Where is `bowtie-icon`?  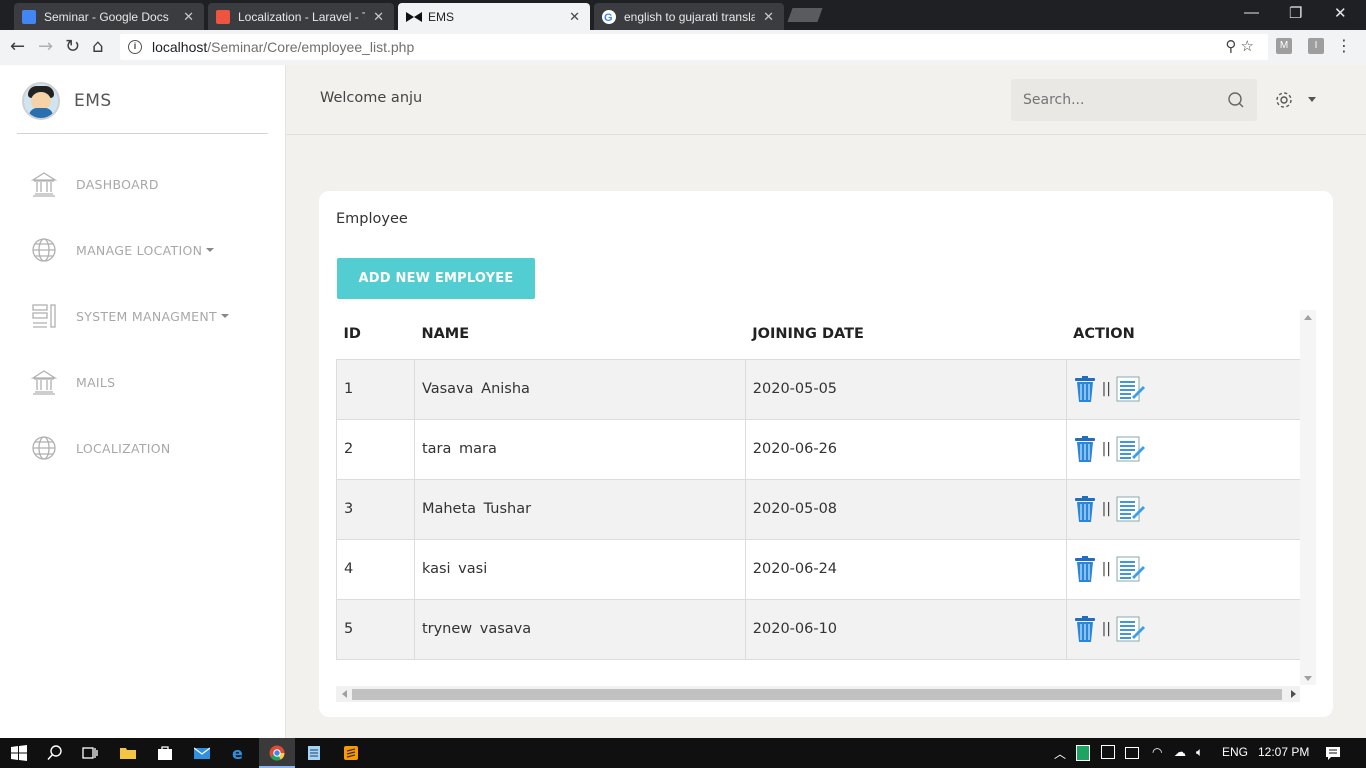
bowtie-icon is located at coordinates (414, 17).